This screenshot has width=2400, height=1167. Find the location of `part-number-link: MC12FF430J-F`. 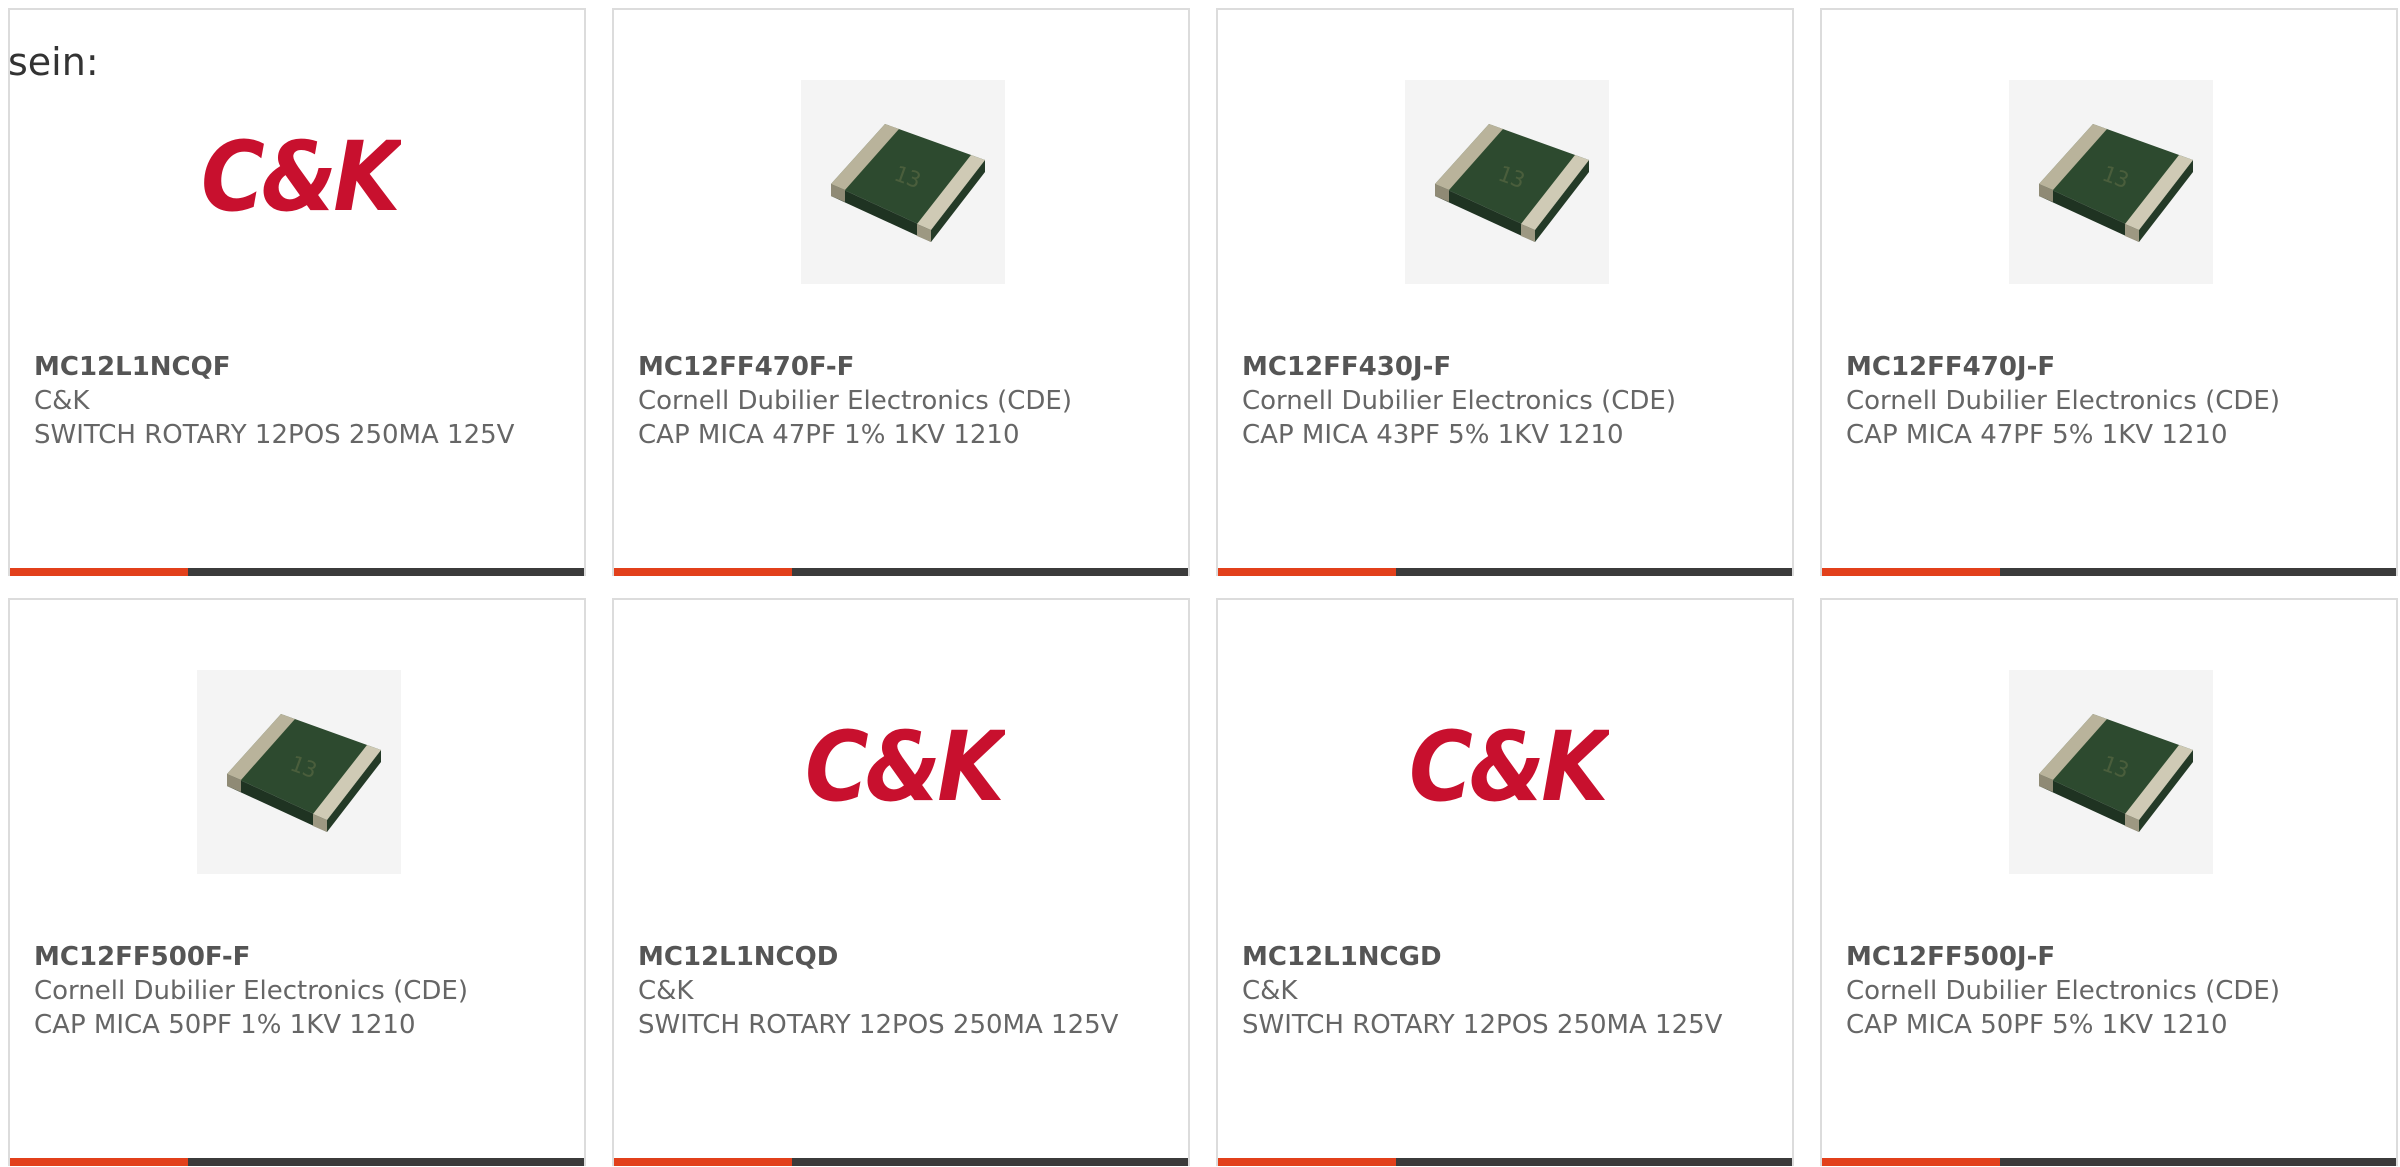

part-number-link: MC12FF430J-F is located at coordinates (1492, 367).